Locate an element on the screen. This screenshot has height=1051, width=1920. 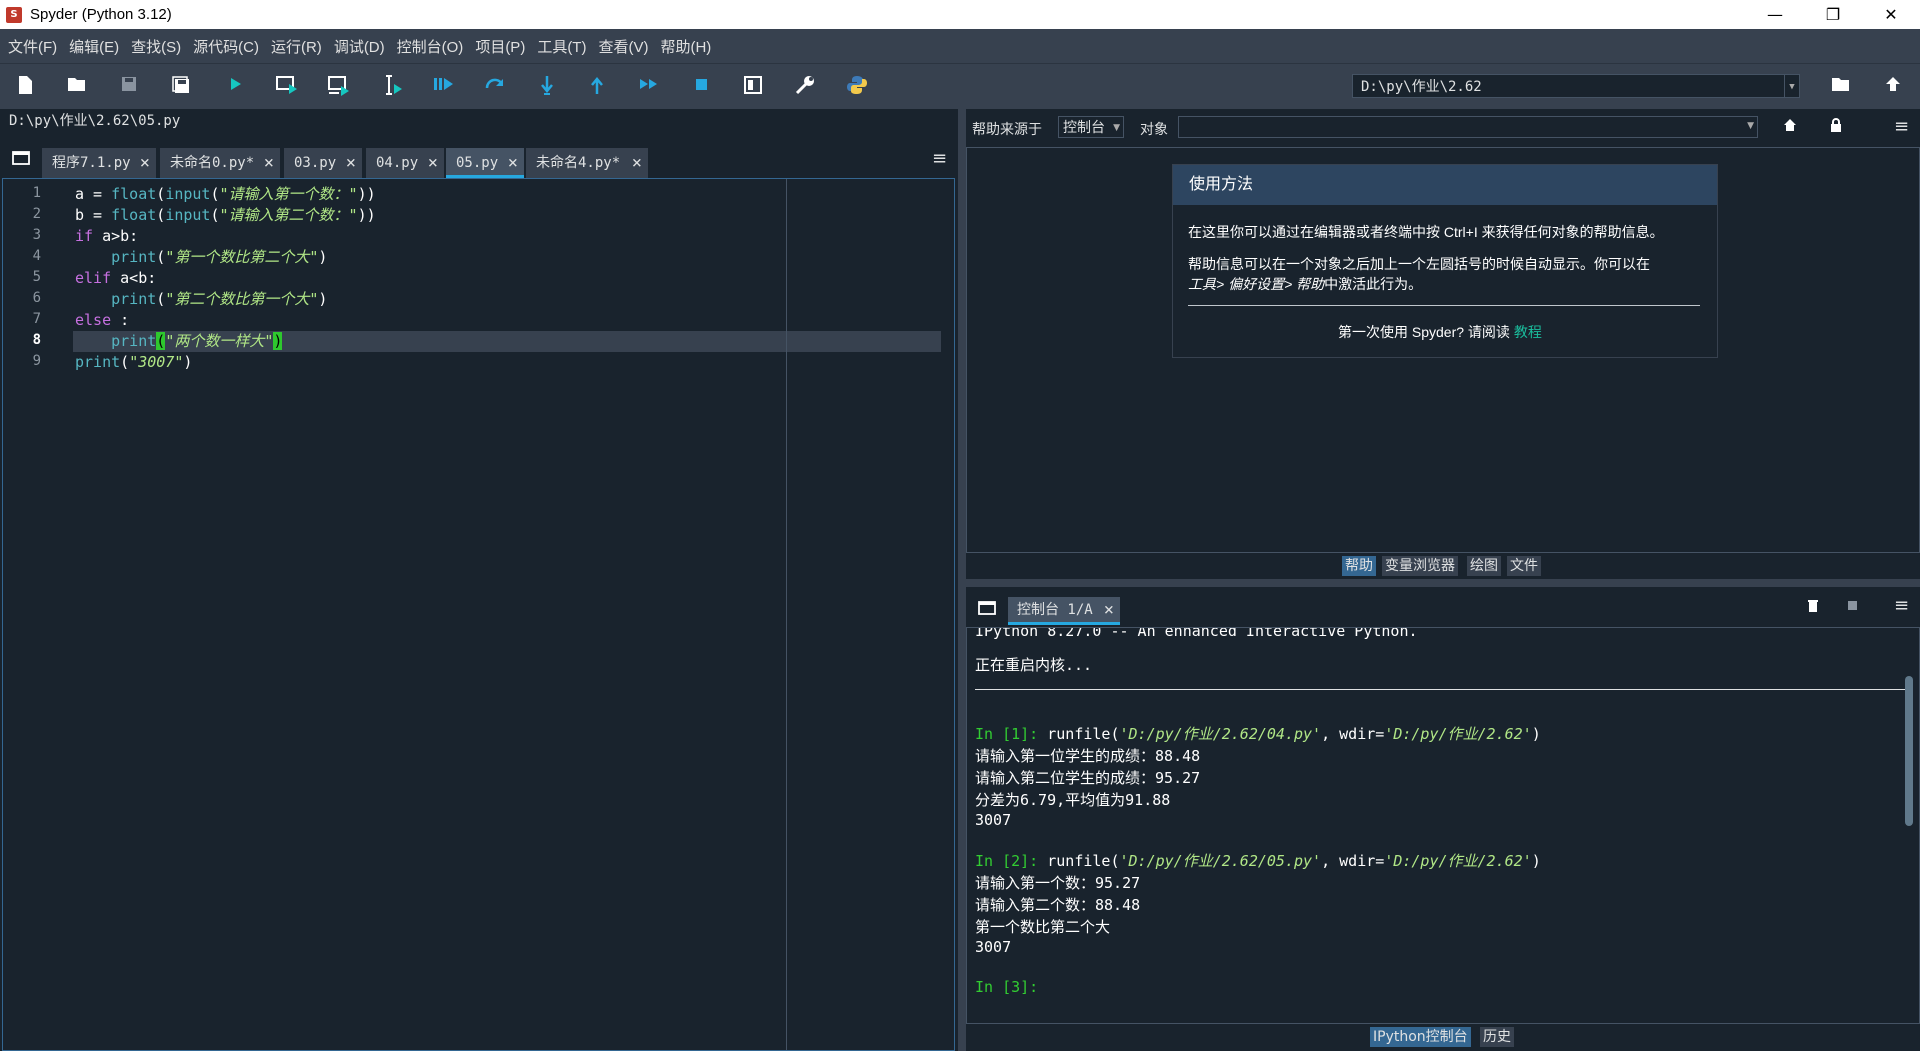
tab-variable-explorer: 变量浏览器 is located at coordinates (1420, 566).